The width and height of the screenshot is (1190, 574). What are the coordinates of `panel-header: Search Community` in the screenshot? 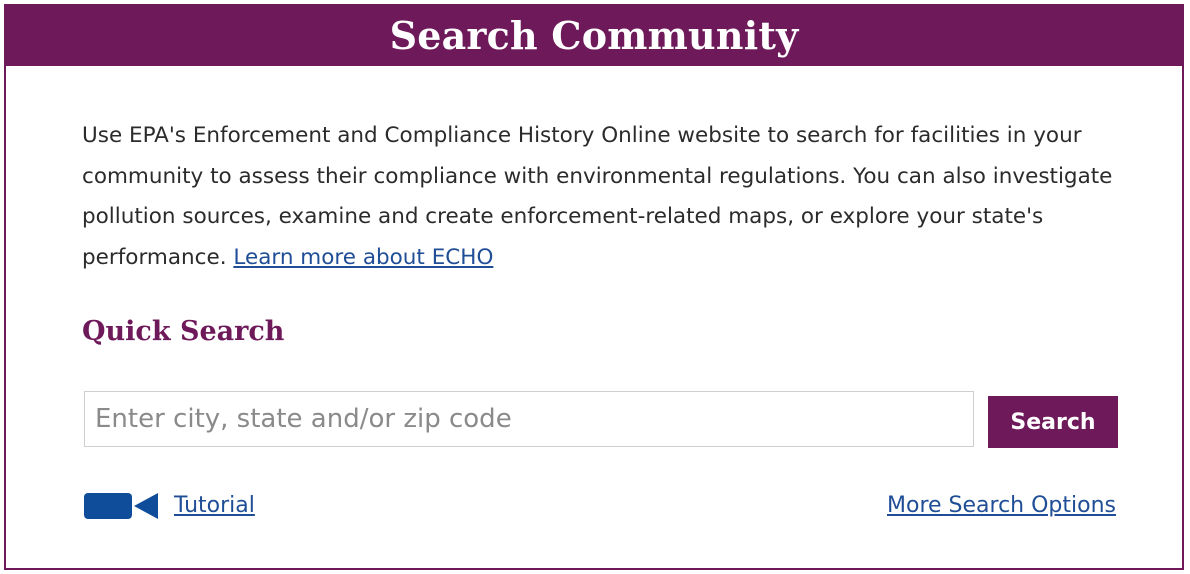 It's located at (594, 36).